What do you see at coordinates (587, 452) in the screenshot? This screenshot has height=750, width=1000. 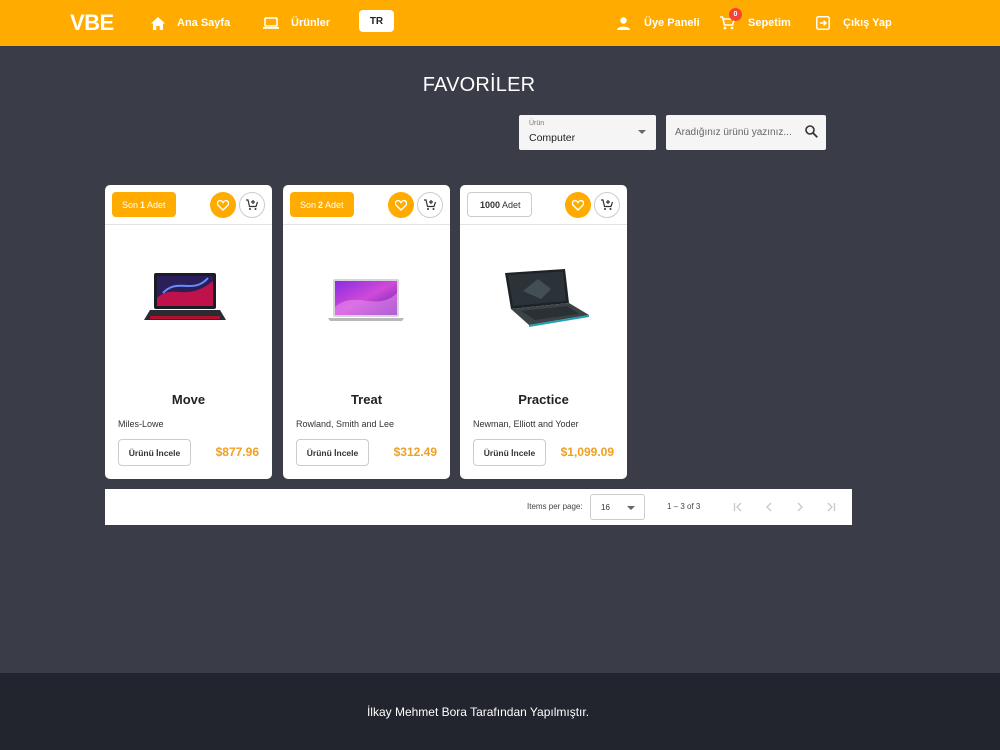 I see `product-price: $1,099.09` at bounding box center [587, 452].